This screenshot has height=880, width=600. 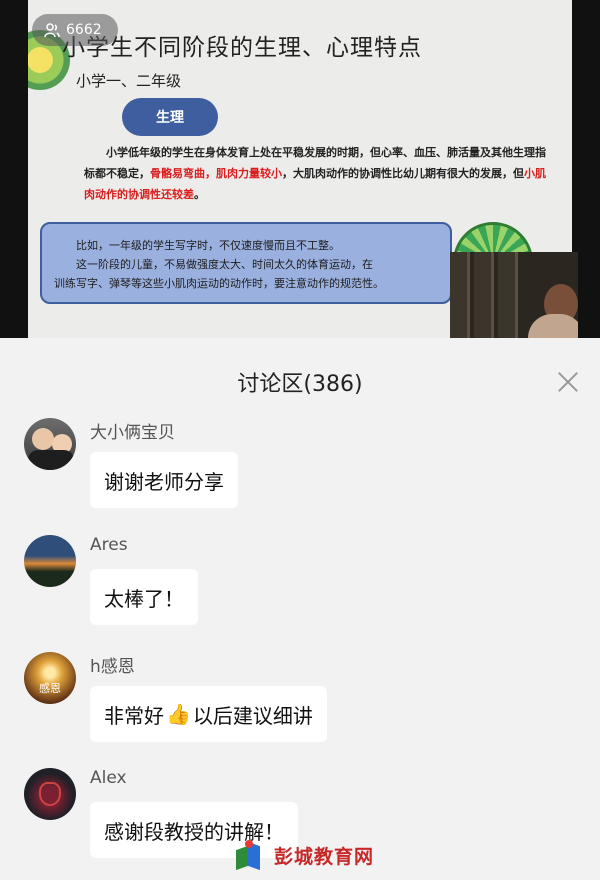 I want to click on avatar-text: 感恩, so click(x=50, y=688).